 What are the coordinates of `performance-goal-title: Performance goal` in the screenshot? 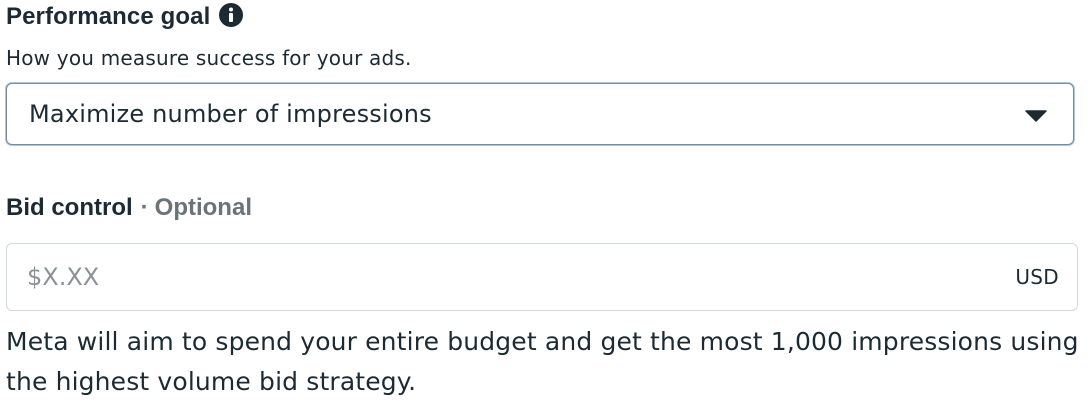 It's located at (108, 16).